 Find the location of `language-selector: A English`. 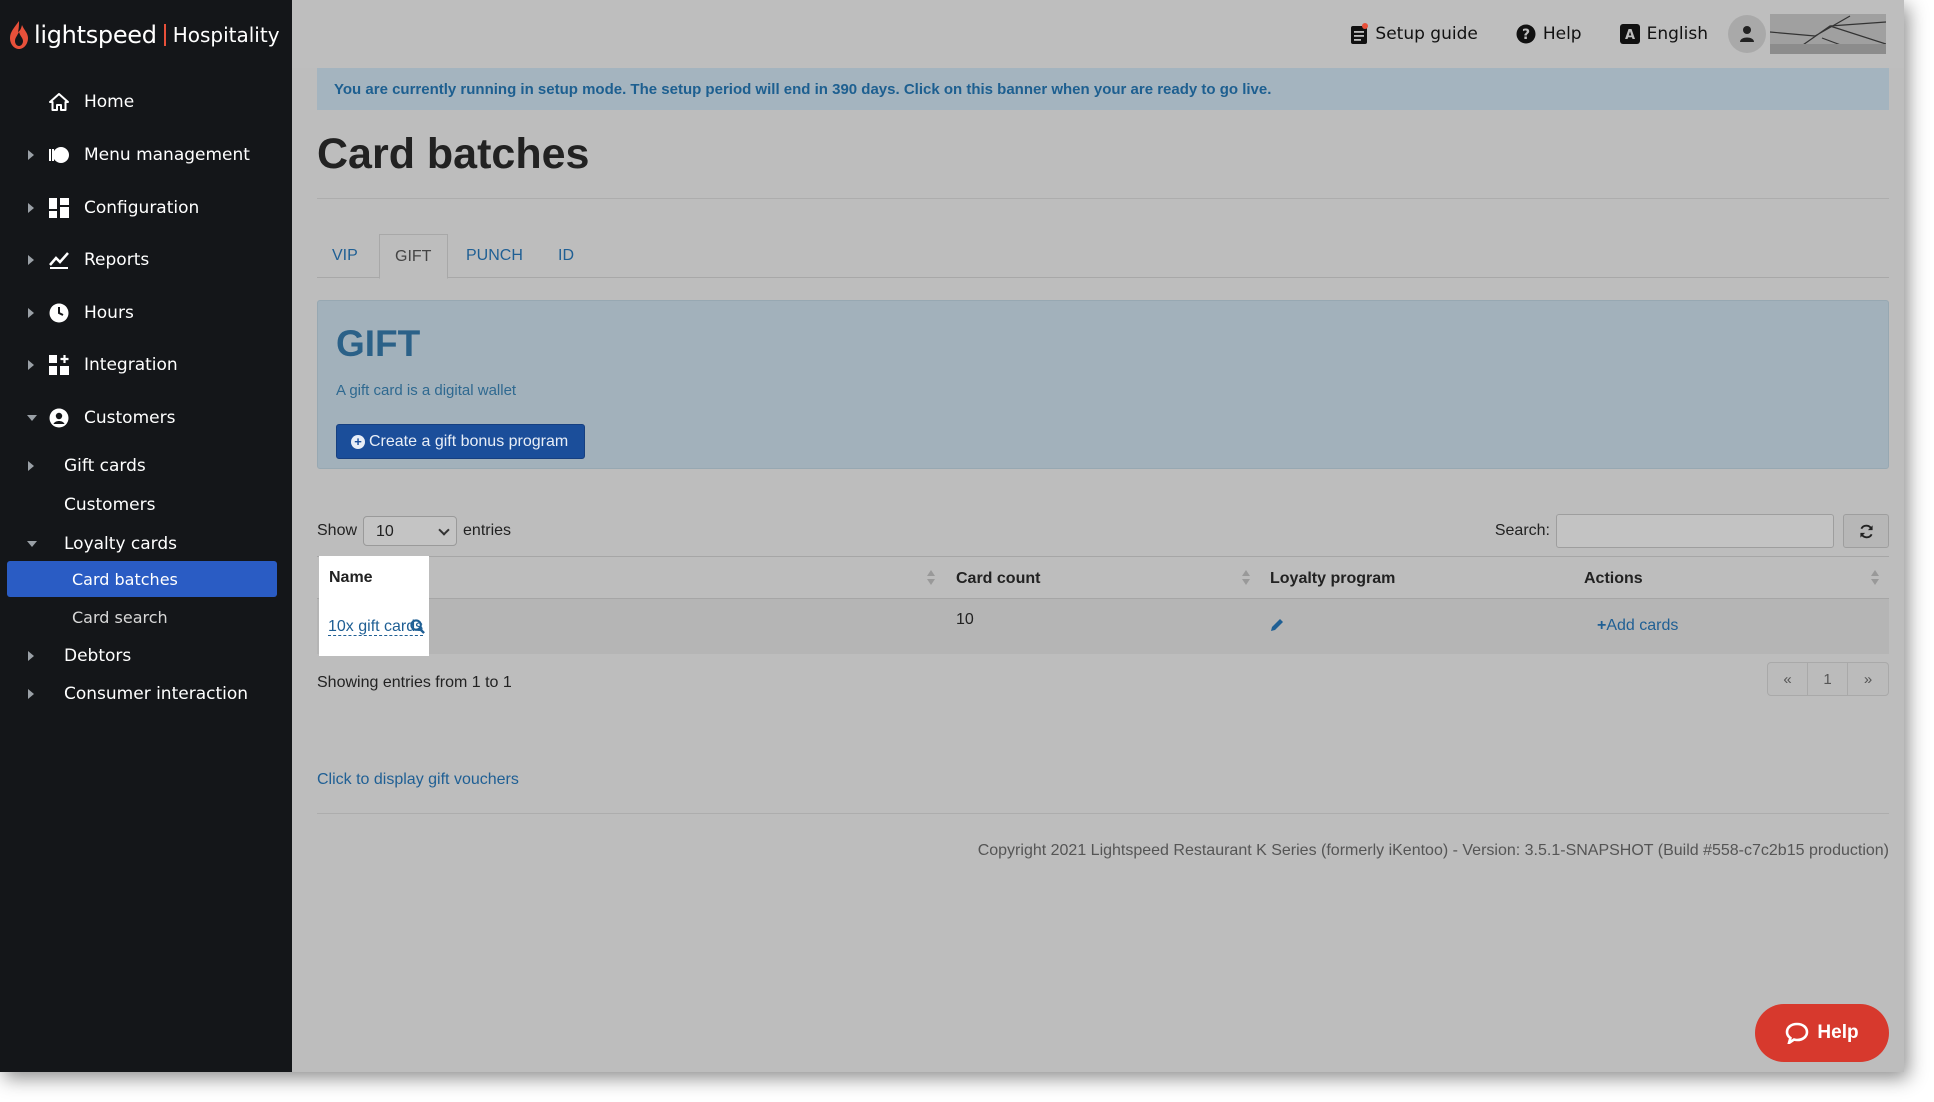

language-selector: A English is located at coordinates (1663, 34).